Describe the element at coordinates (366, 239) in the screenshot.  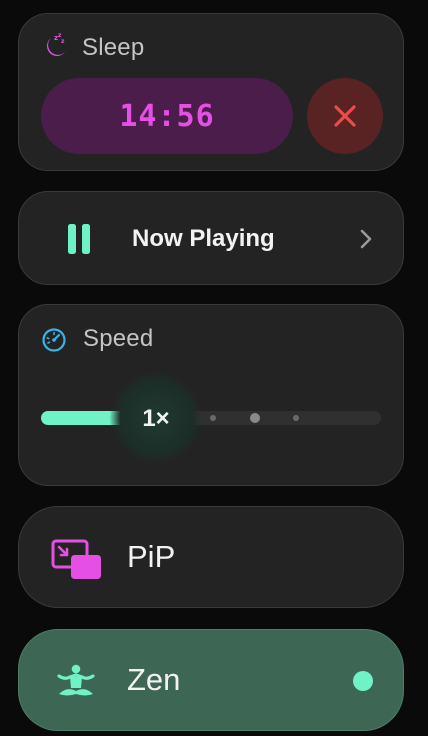
I see `chevron-right-icon` at that location.